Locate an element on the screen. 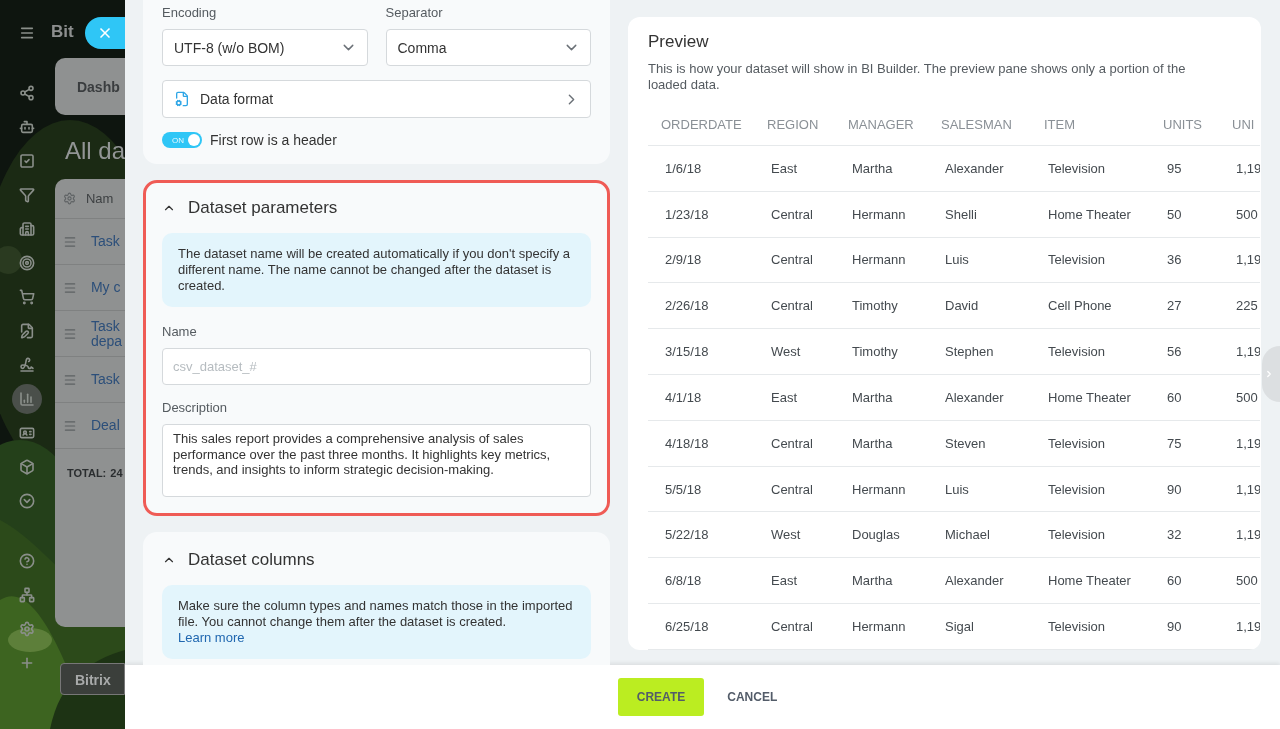  close-button is located at coordinates (105, 33).